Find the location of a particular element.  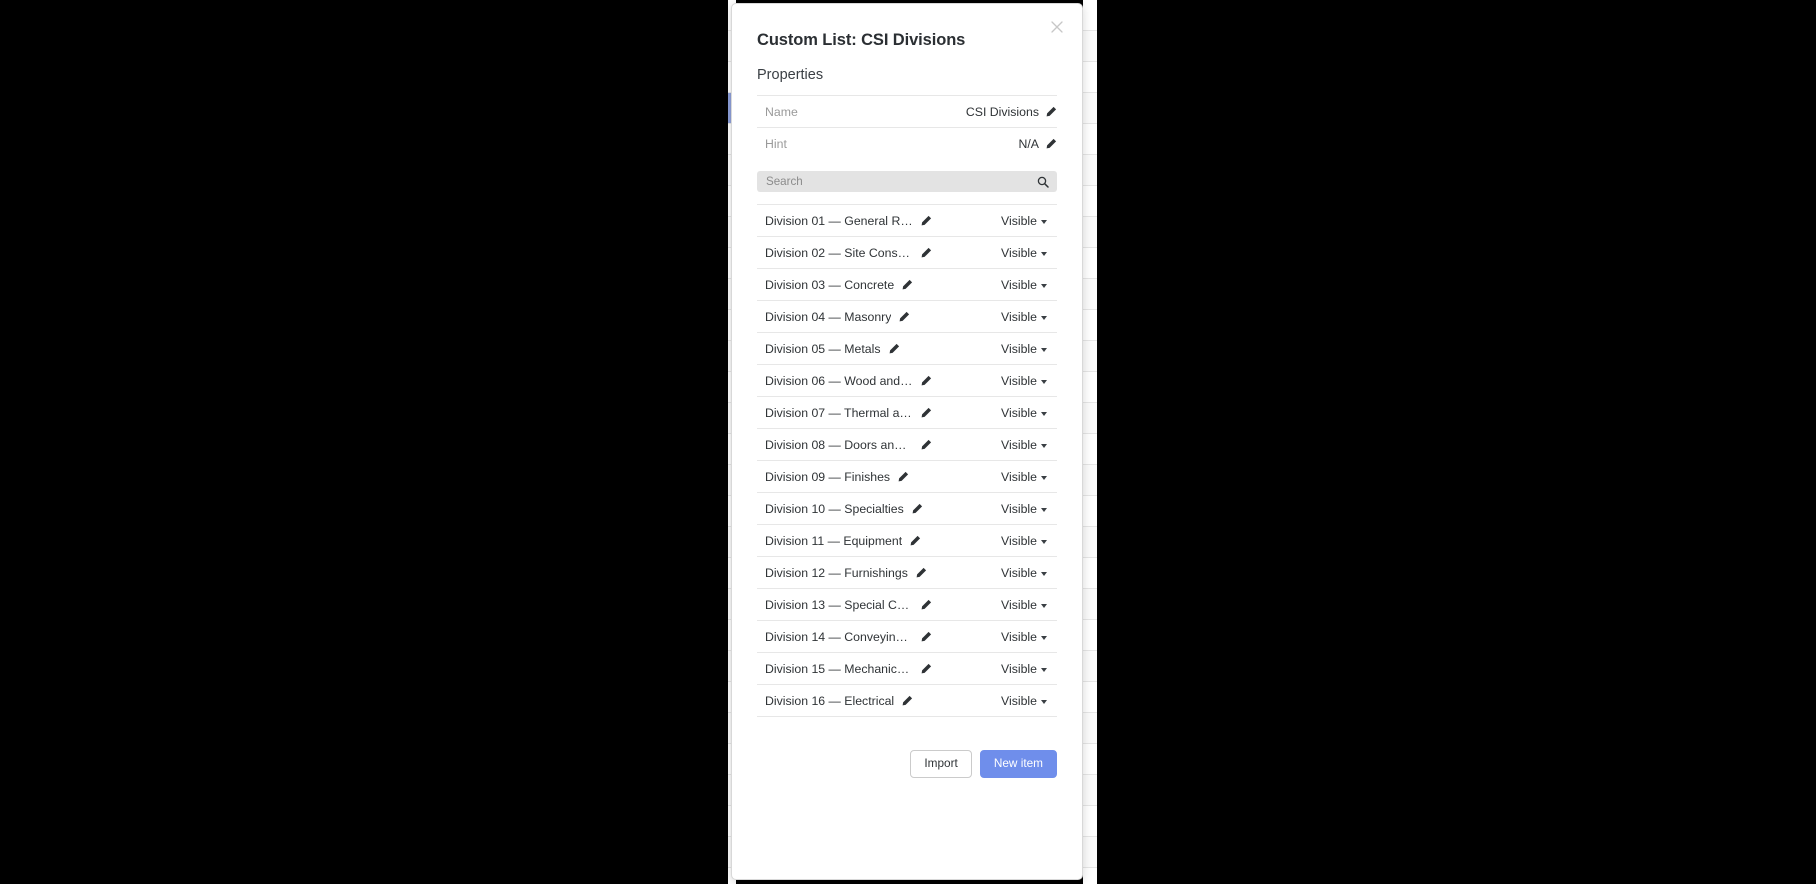

list-item-main: Division 03 — Concrete is located at coordinates (835, 285).